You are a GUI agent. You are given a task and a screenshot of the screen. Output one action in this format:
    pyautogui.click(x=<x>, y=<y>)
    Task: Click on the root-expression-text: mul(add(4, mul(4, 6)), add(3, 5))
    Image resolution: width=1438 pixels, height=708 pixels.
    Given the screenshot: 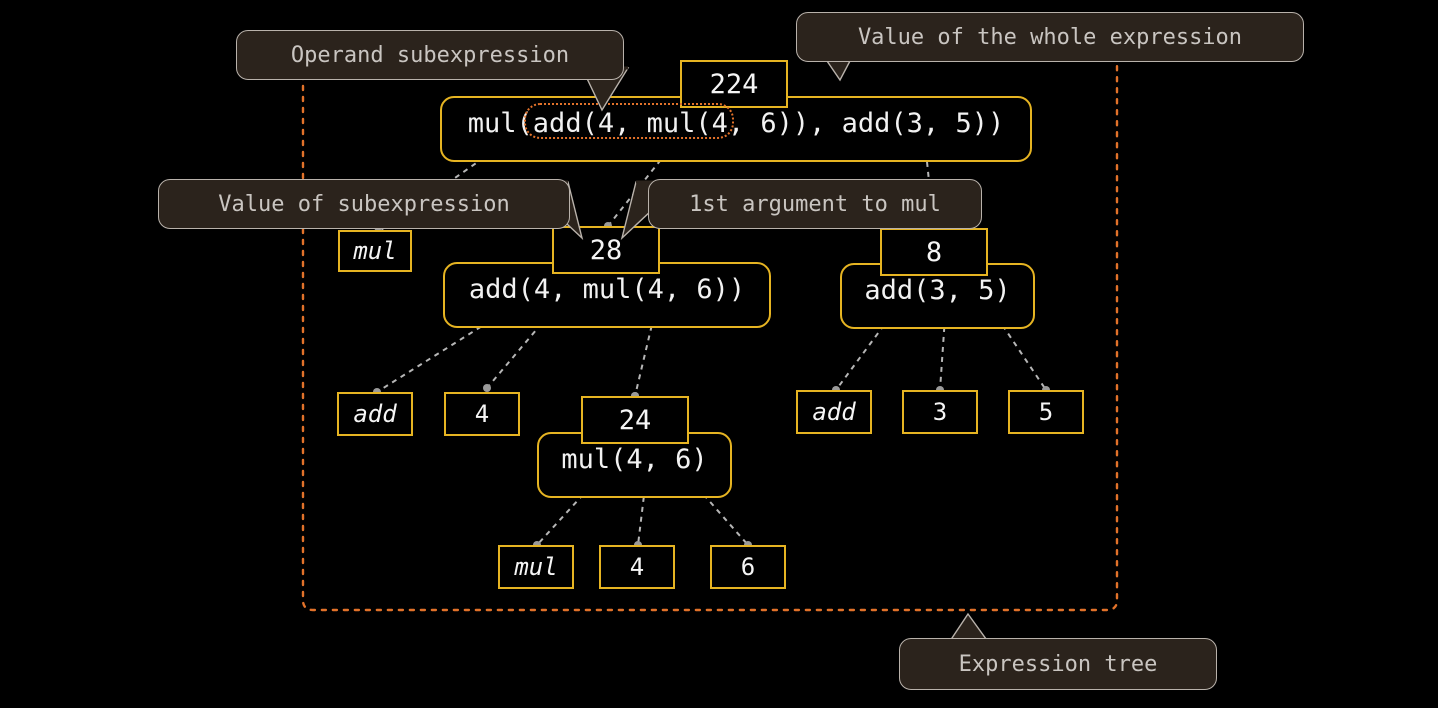 What is the action you would take?
    pyautogui.click(x=736, y=123)
    